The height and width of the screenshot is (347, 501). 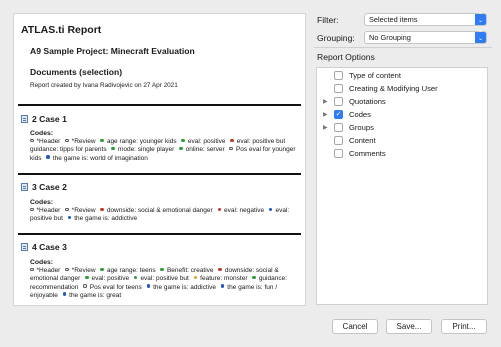 I want to click on code-item: the game is: great, so click(x=92, y=295).